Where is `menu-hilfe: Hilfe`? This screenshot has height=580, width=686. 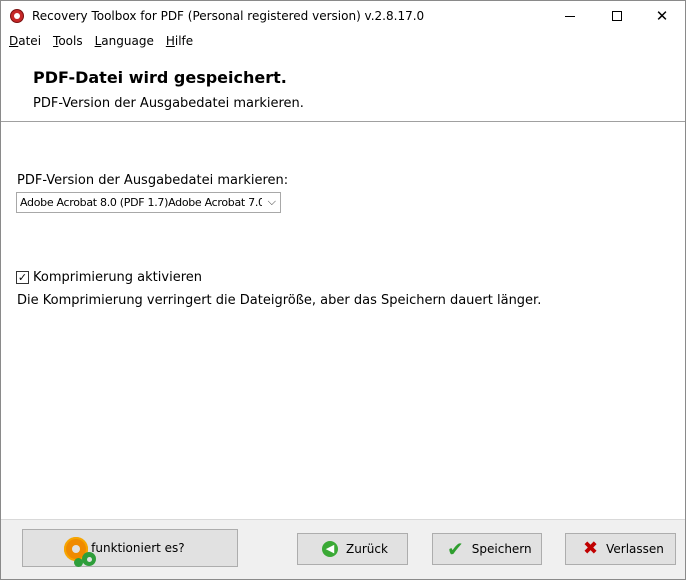 menu-hilfe: Hilfe is located at coordinates (179, 41).